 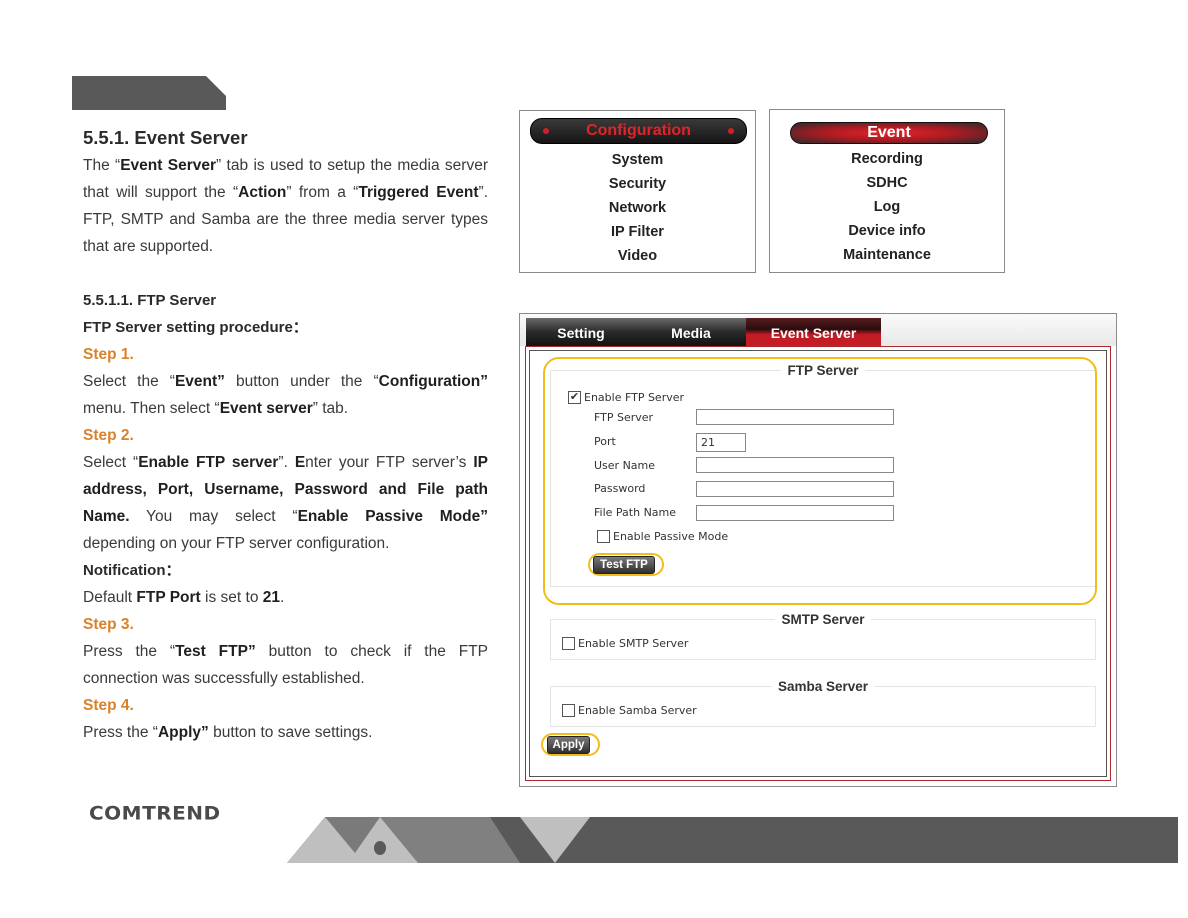 I want to click on banner-dot, so click(x=380, y=848).